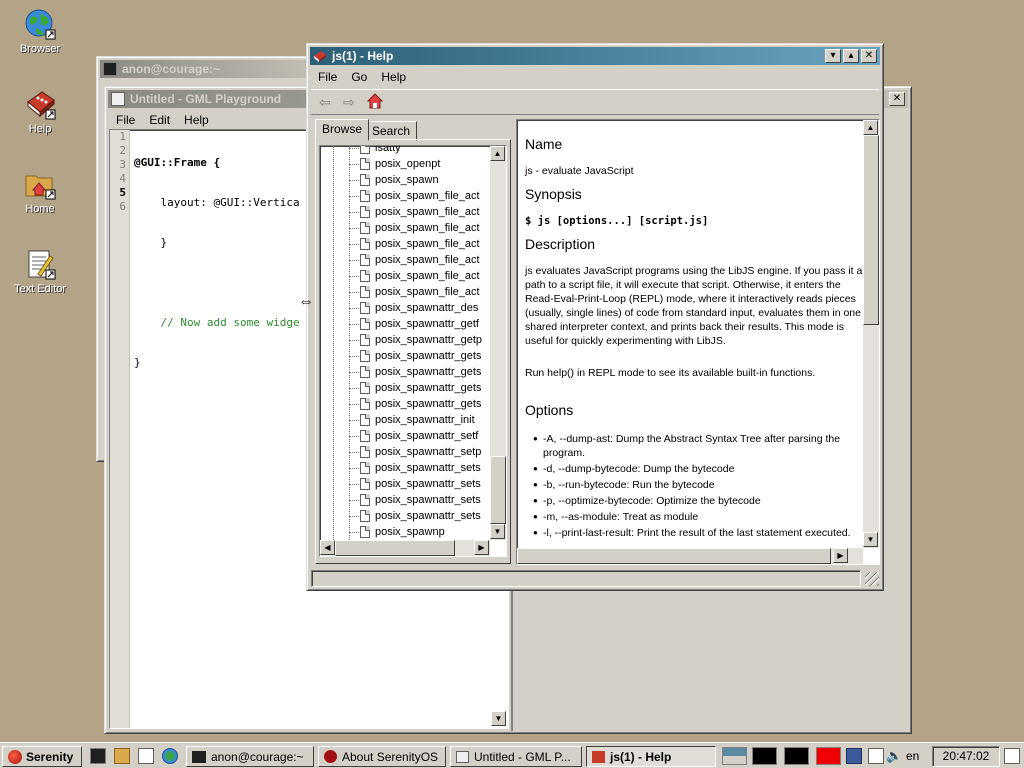 The image size is (1024, 768). What do you see at coordinates (391, 131) in the screenshot?
I see `tab-search: Search` at bounding box center [391, 131].